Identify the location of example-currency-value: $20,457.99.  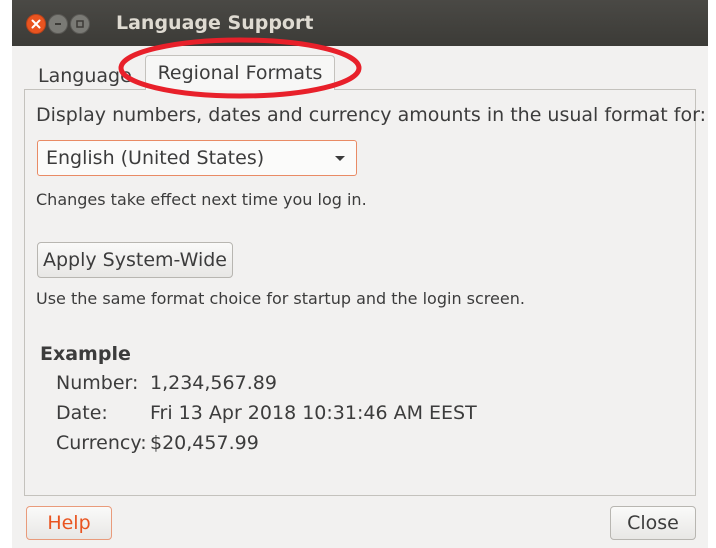
(204, 443).